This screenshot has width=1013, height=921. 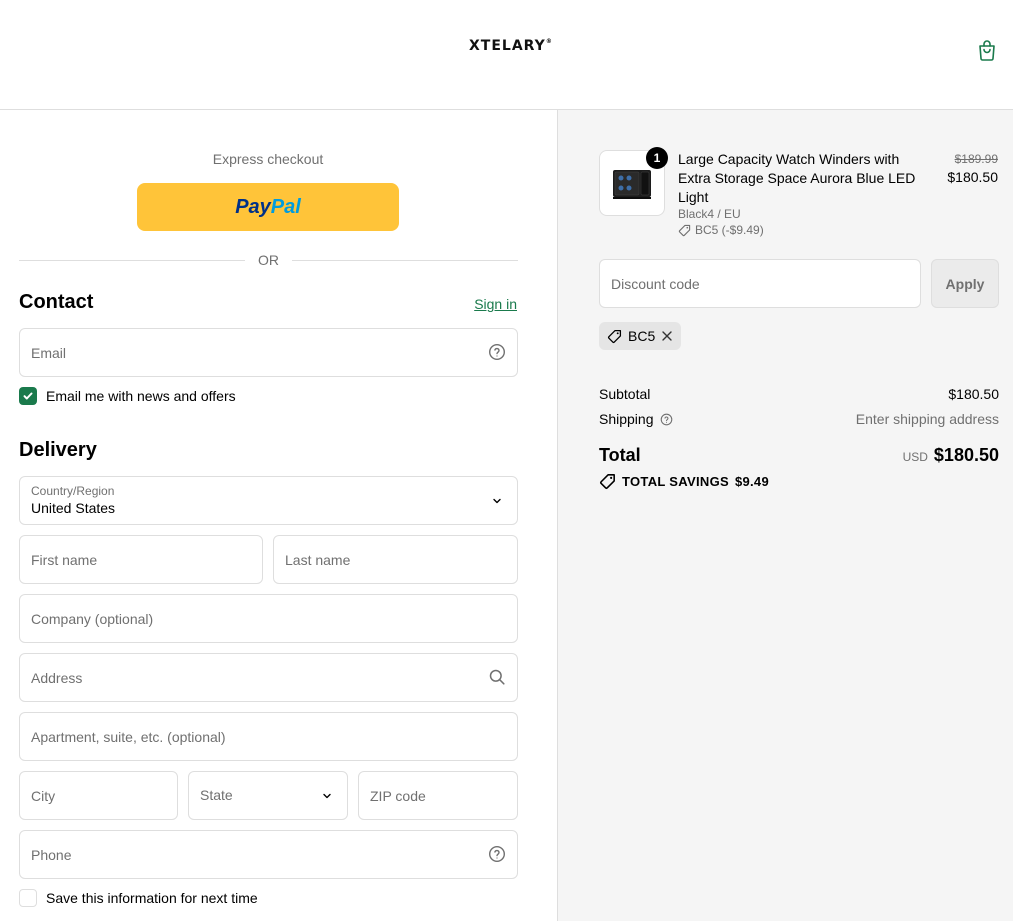 I want to click on subtotal-row: Subtotal $180.50, so click(x=799, y=394).